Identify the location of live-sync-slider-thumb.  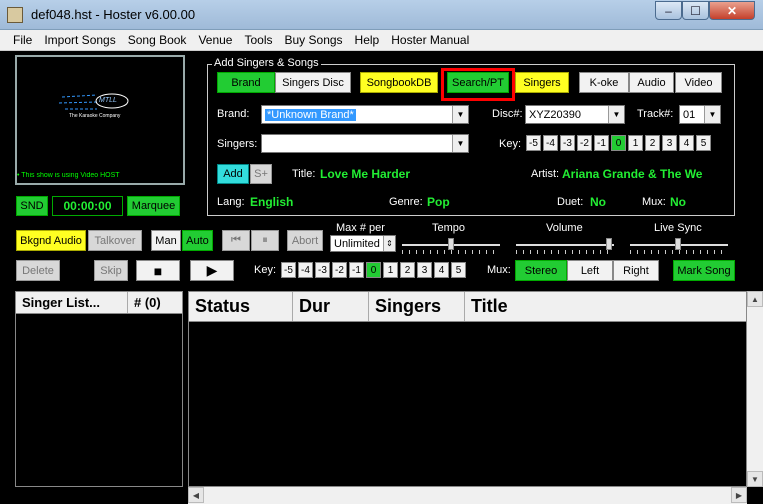
(678, 244).